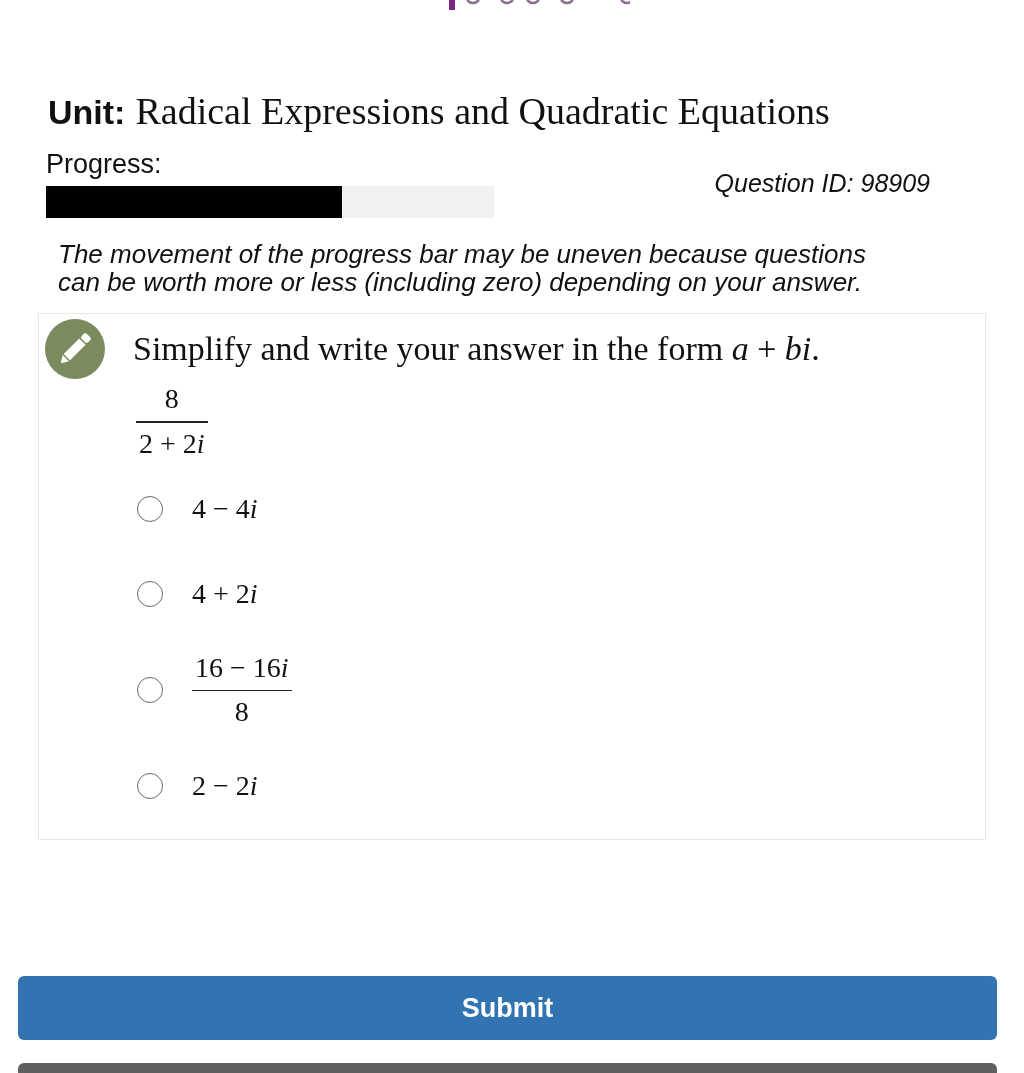 This screenshot has height=1073, width=1024. I want to click on fraction-denominator: 2 + 2i, so click(172, 443).